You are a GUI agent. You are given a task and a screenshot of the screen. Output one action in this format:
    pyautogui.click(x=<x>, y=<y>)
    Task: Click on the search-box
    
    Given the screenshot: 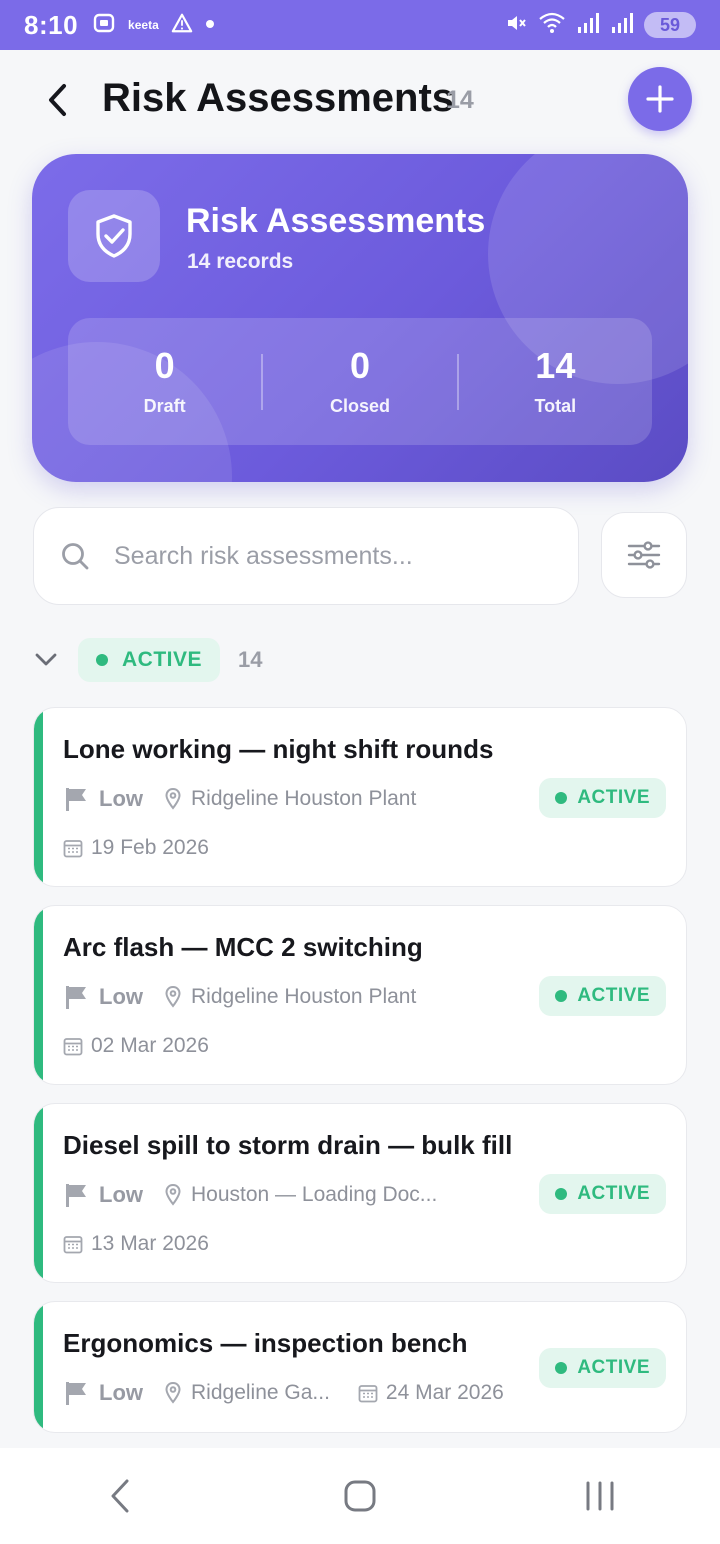 What is the action you would take?
    pyautogui.click(x=306, y=556)
    